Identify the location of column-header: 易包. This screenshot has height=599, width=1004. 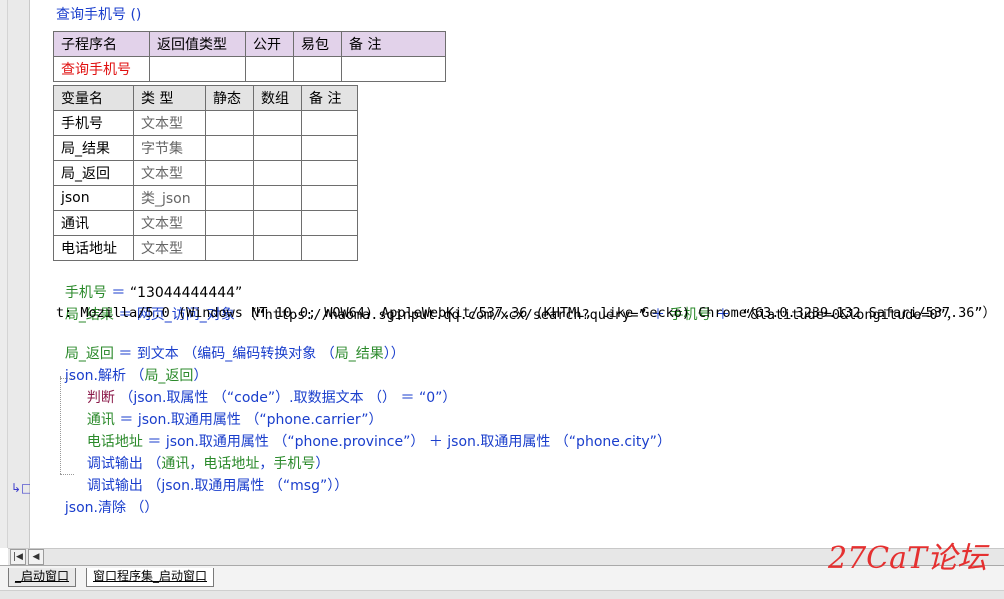
(317, 44).